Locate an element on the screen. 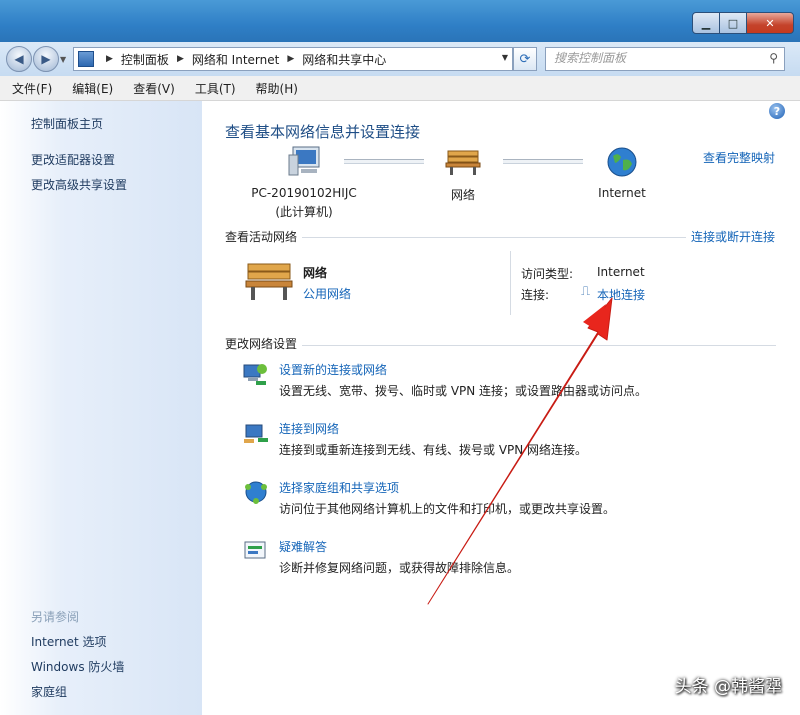  this-computer-label: PC-20190102HIJC (此计算机) is located at coordinates (304, 203).